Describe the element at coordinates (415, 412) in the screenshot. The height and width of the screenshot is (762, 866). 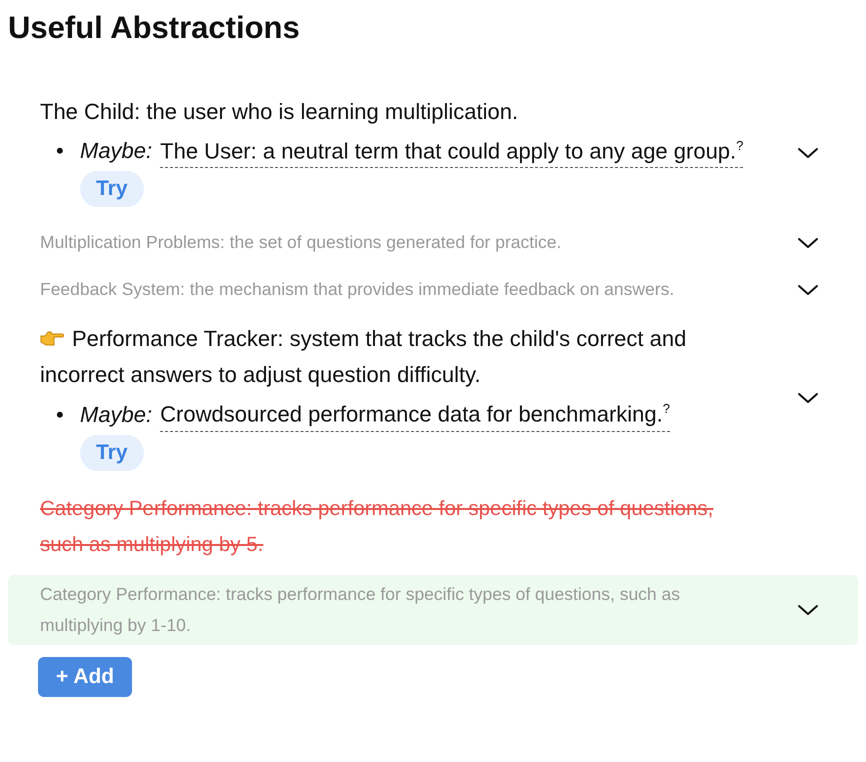
I see `suggestion-text: Crowdsourced performance data for benchmarking.$^{?}$` at that location.